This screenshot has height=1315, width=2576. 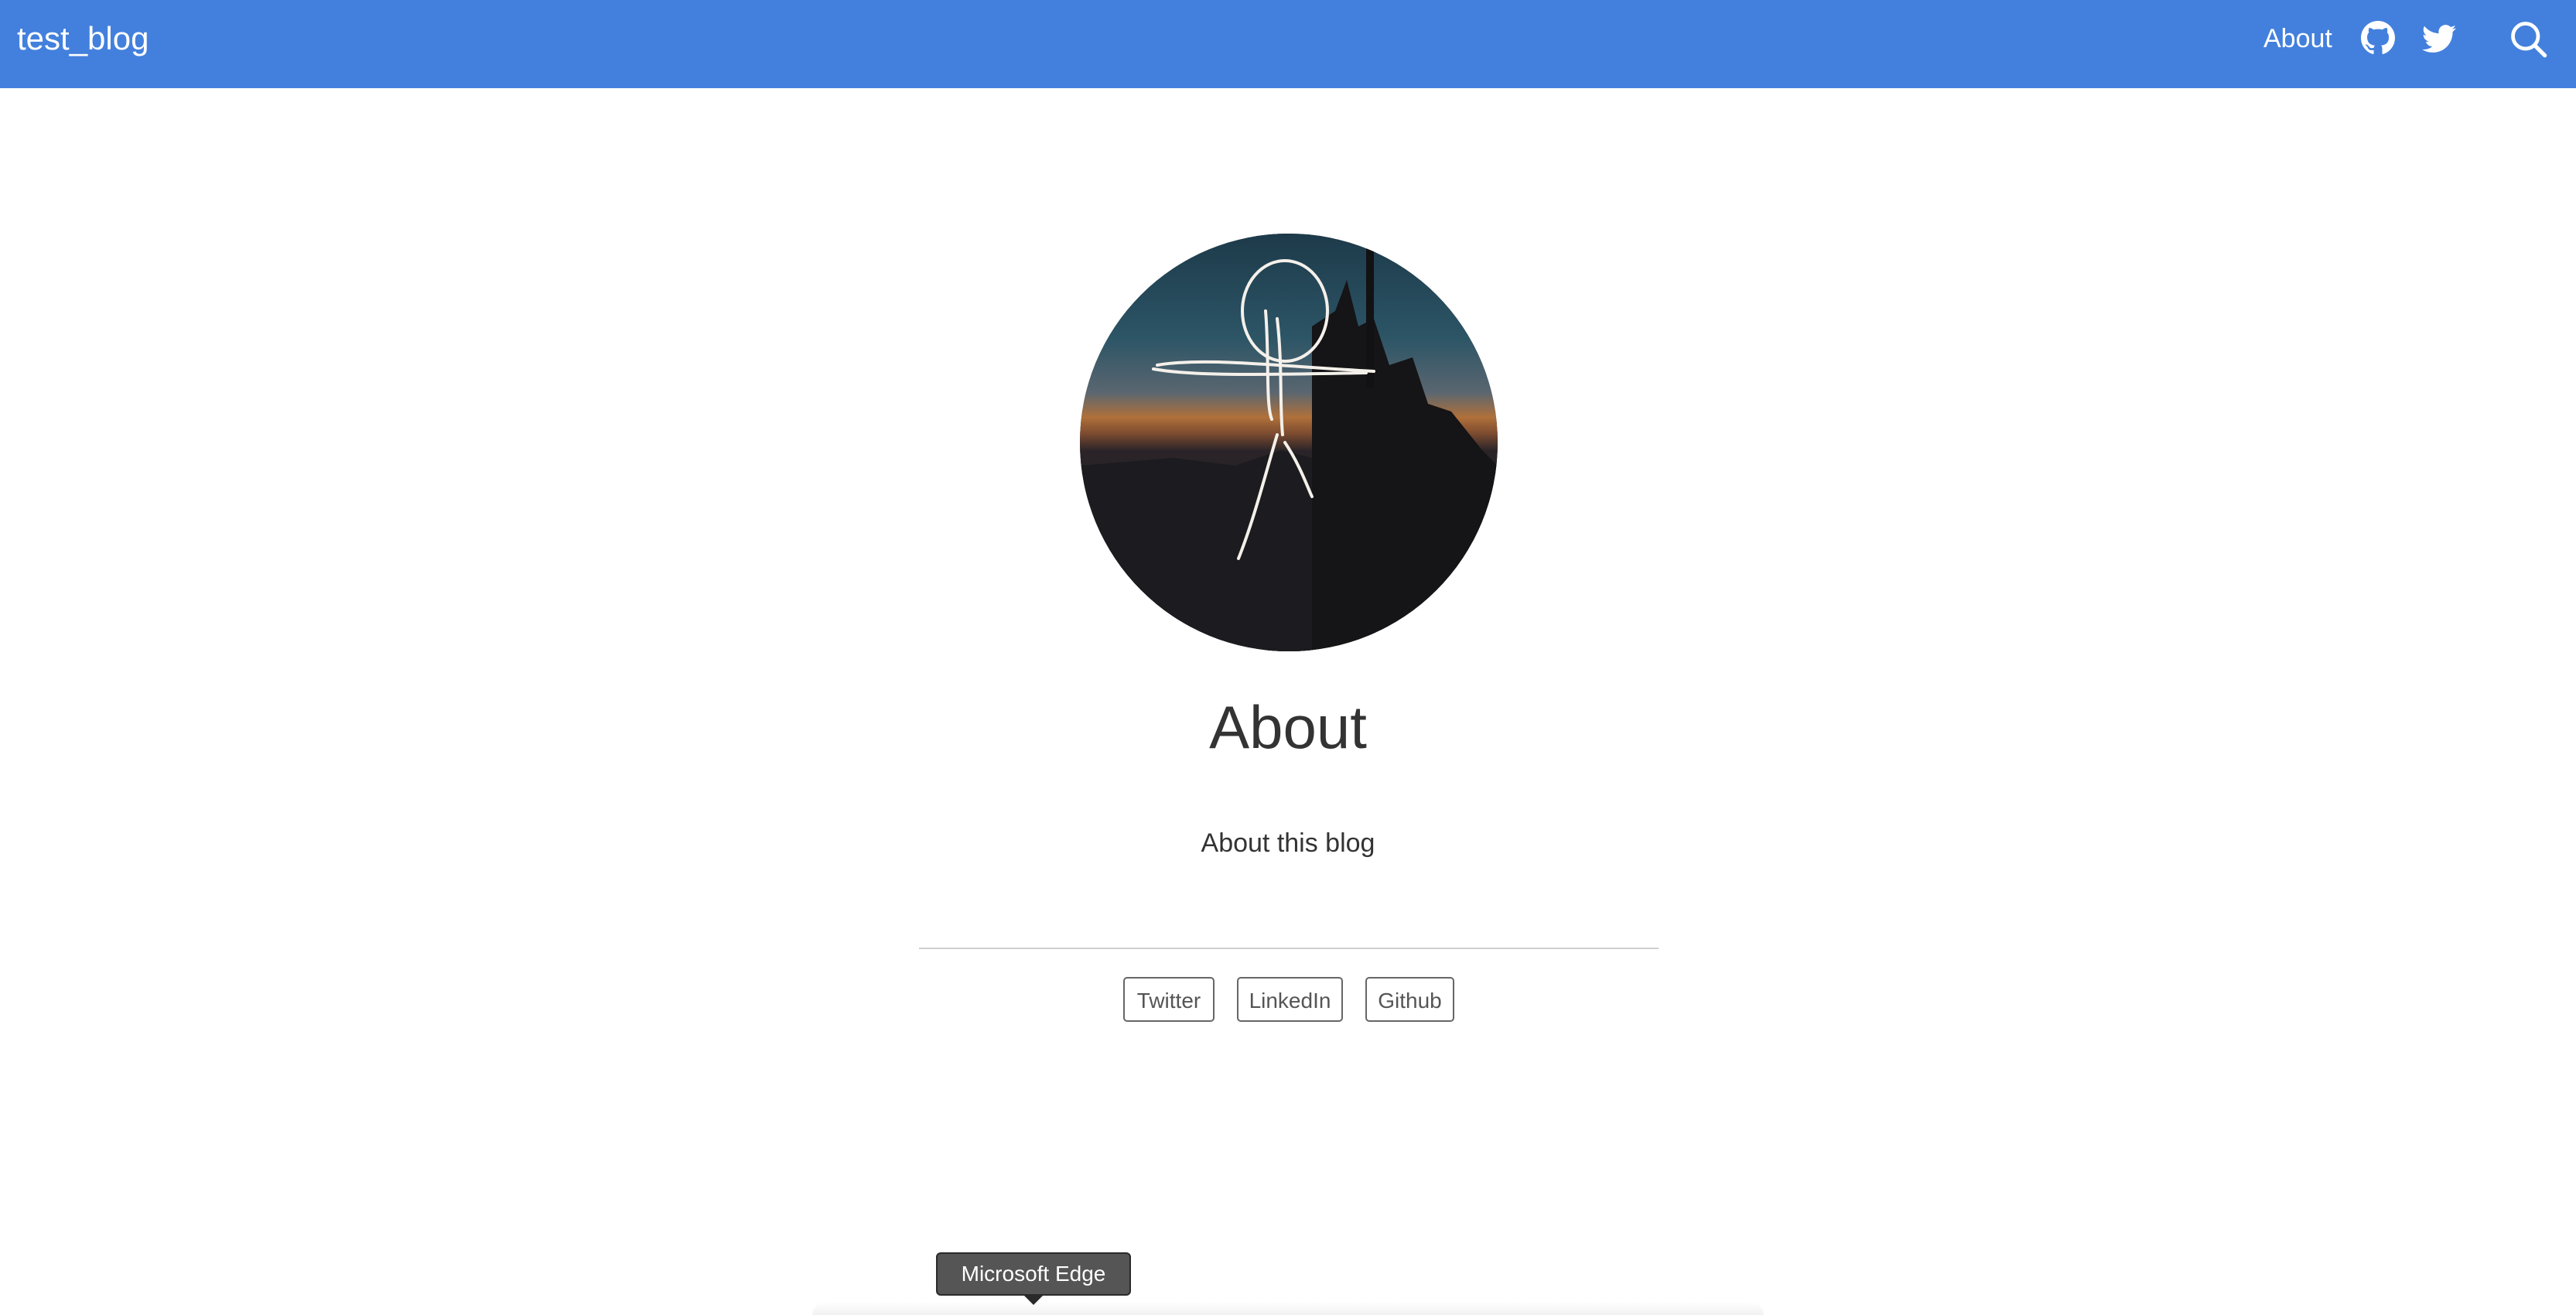 What do you see at coordinates (1288, 843) in the screenshot?
I see `page-description: About this blog` at bounding box center [1288, 843].